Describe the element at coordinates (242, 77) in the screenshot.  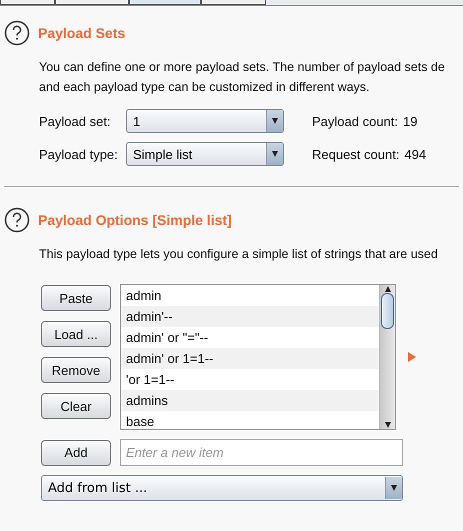
I see `description-text: You can define one or more payload sets. The number of payload sets de and each payload type can be customized in different ways.` at that location.